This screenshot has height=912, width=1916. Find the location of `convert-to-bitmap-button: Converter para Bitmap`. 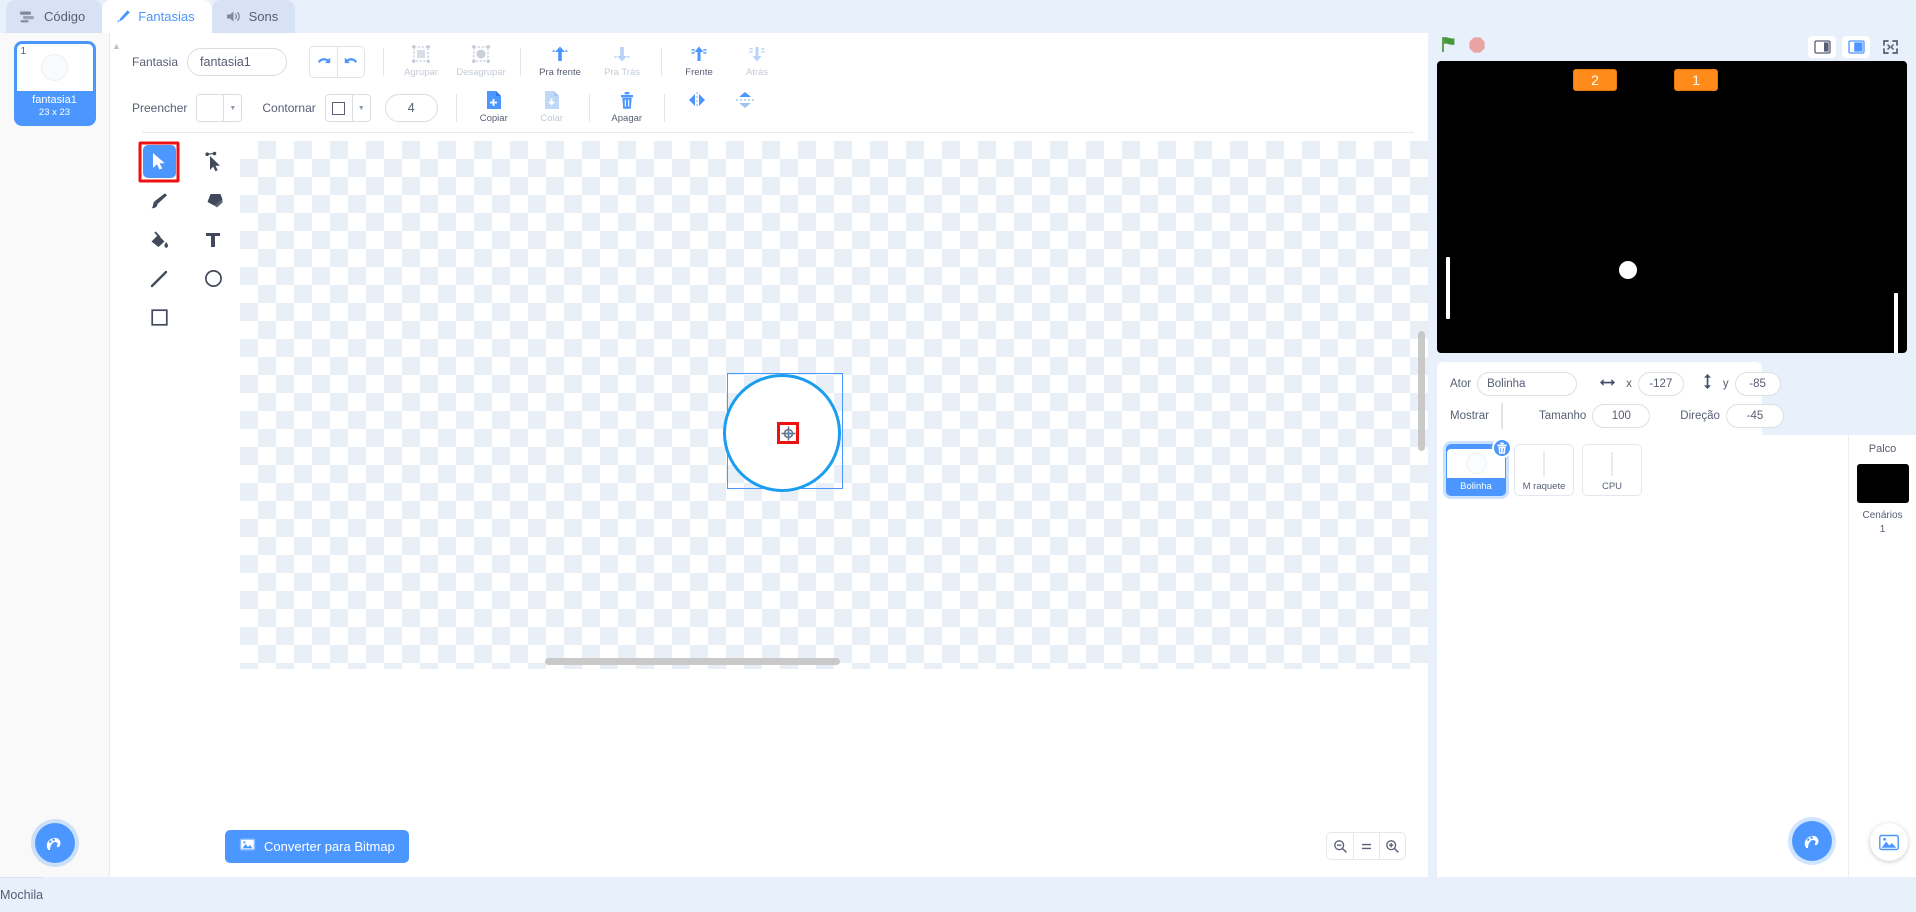

convert-to-bitmap-button: Converter para Bitmap is located at coordinates (317, 846).